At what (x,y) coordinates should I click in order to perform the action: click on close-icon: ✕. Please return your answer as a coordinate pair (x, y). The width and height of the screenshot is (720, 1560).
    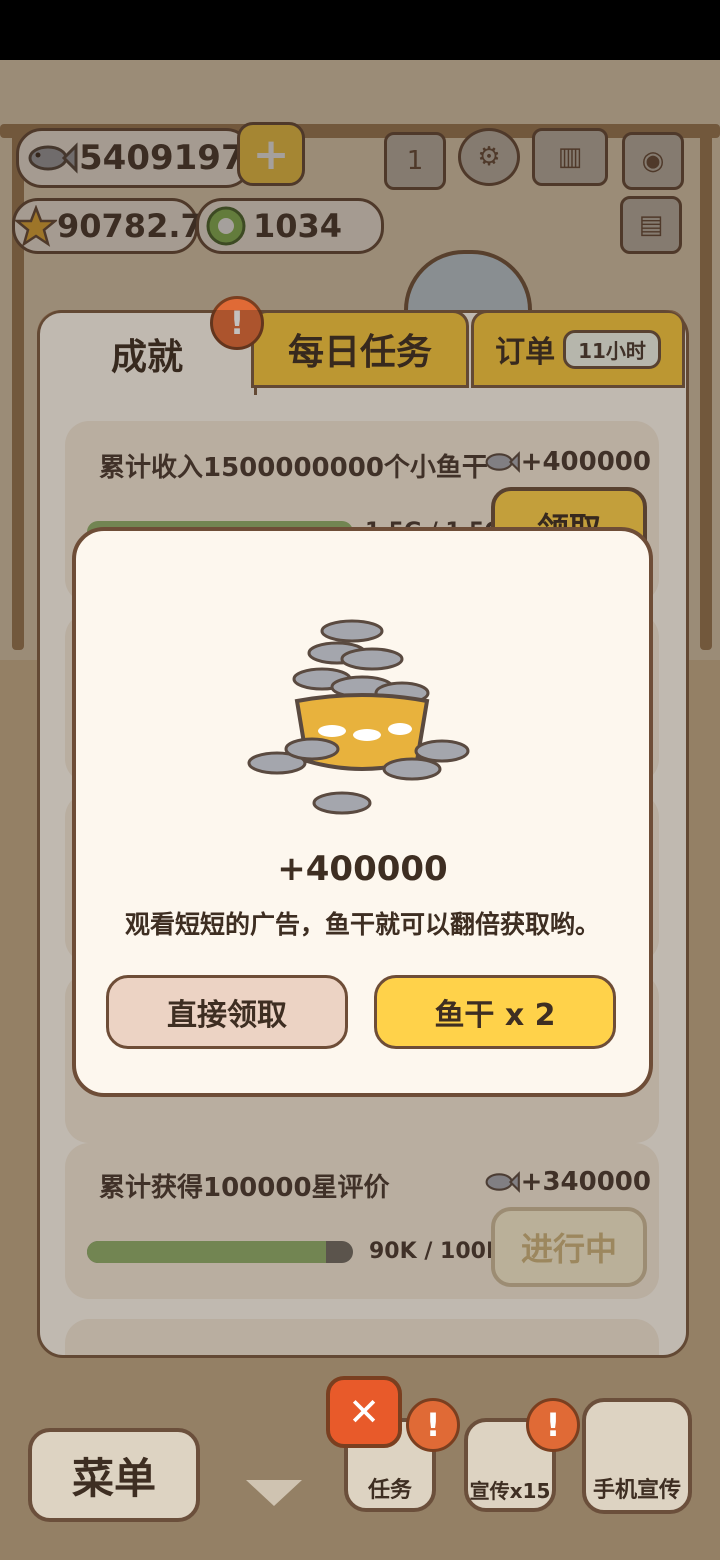
    Looking at the image, I should click on (364, 1412).